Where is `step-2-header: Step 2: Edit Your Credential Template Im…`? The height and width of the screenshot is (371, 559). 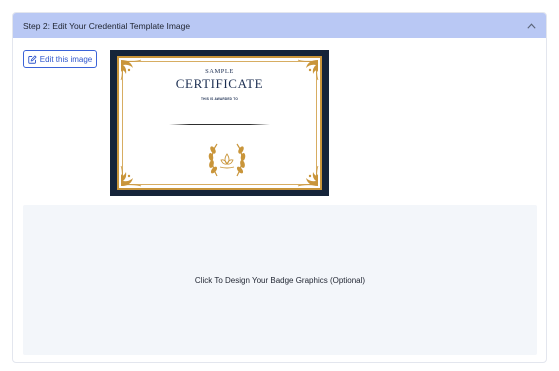
step-2-header: Step 2: Edit Your Credential Template Im… is located at coordinates (279, 25).